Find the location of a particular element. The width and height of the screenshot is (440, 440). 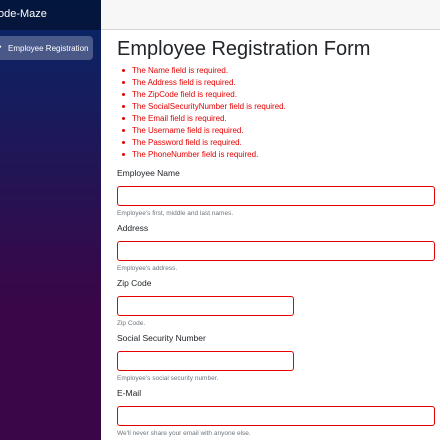

email-input is located at coordinates (276, 416).